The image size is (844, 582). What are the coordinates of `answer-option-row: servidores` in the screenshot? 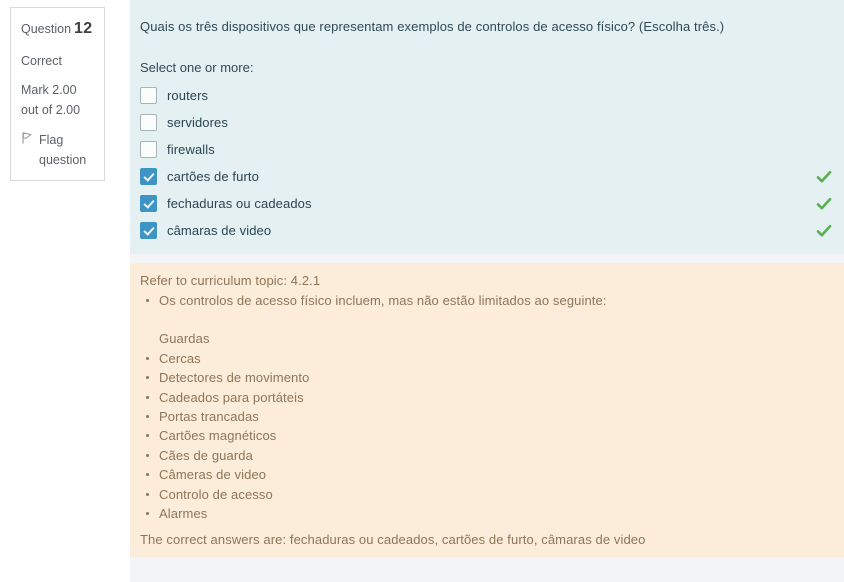 It's located at (492, 122).